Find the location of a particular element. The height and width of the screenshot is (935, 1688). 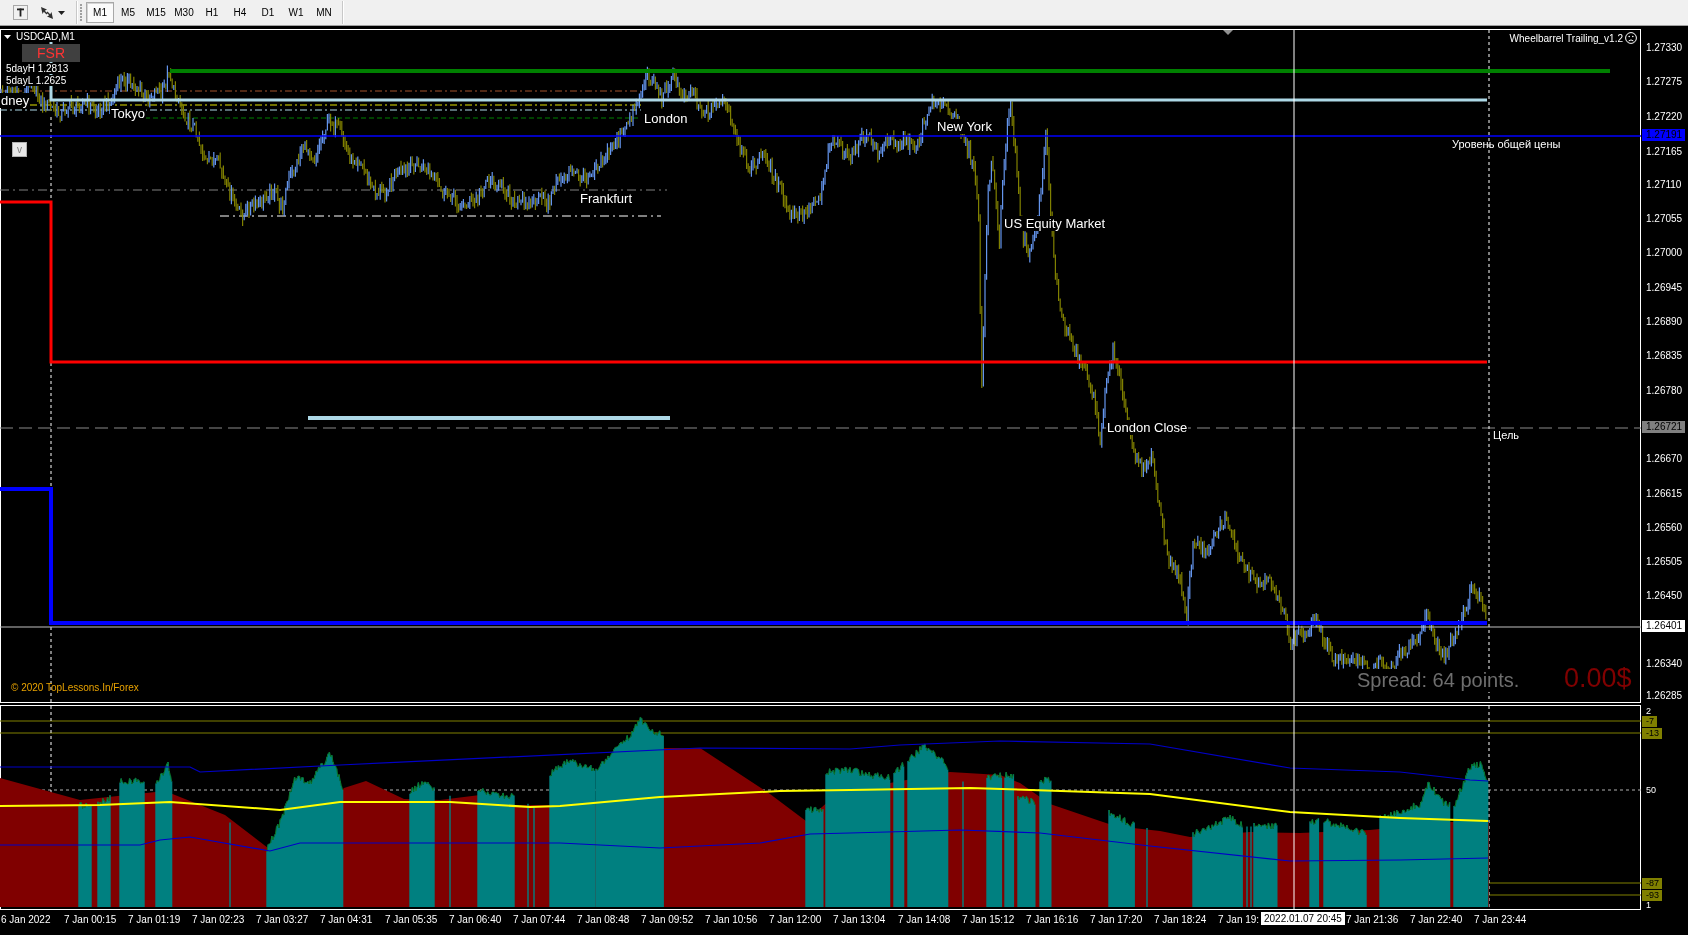

session-label: New York is located at coordinates (964, 126).